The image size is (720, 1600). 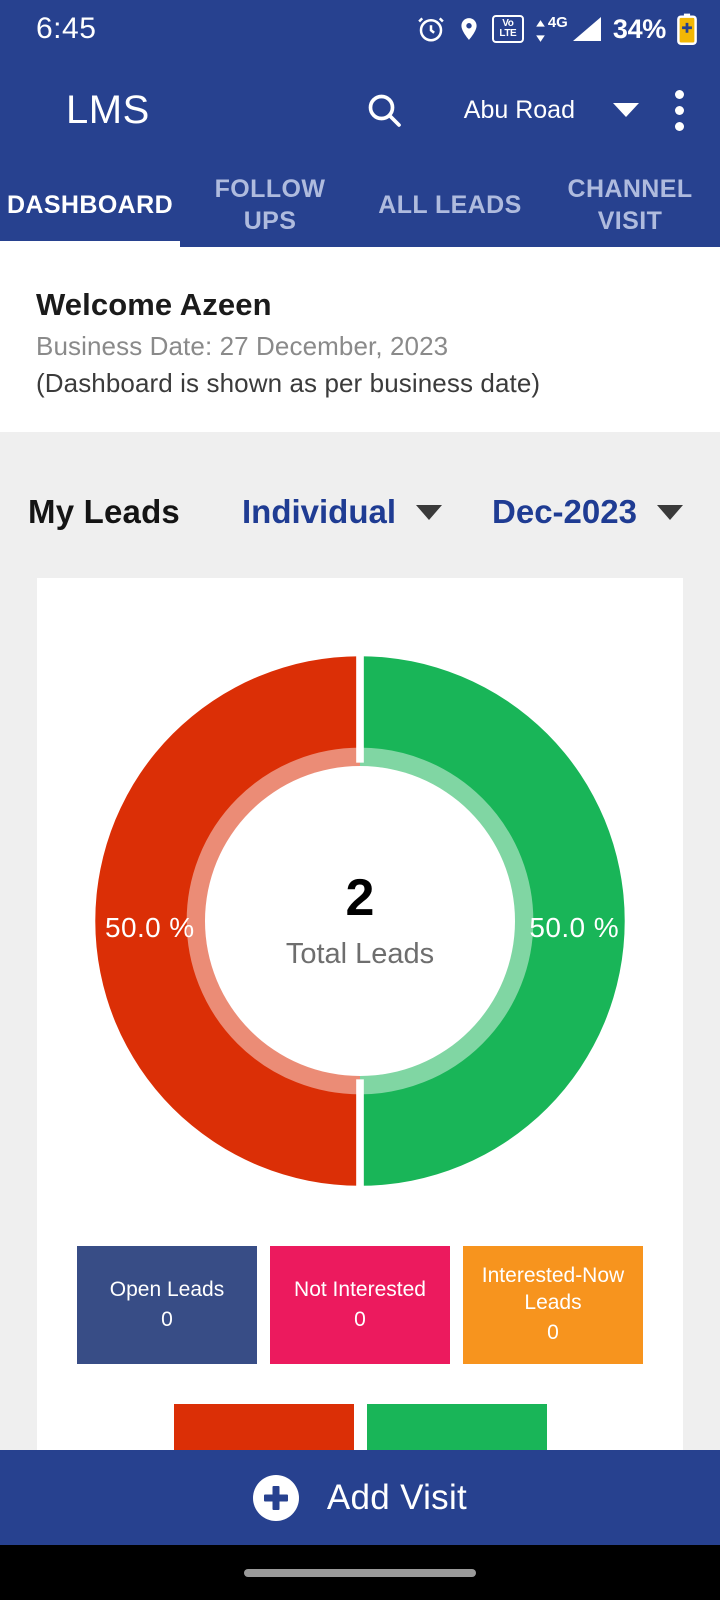 What do you see at coordinates (507, 29) in the screenshot?
I see `volte-icon: Vo LTE` at bounding box center [507, 29].